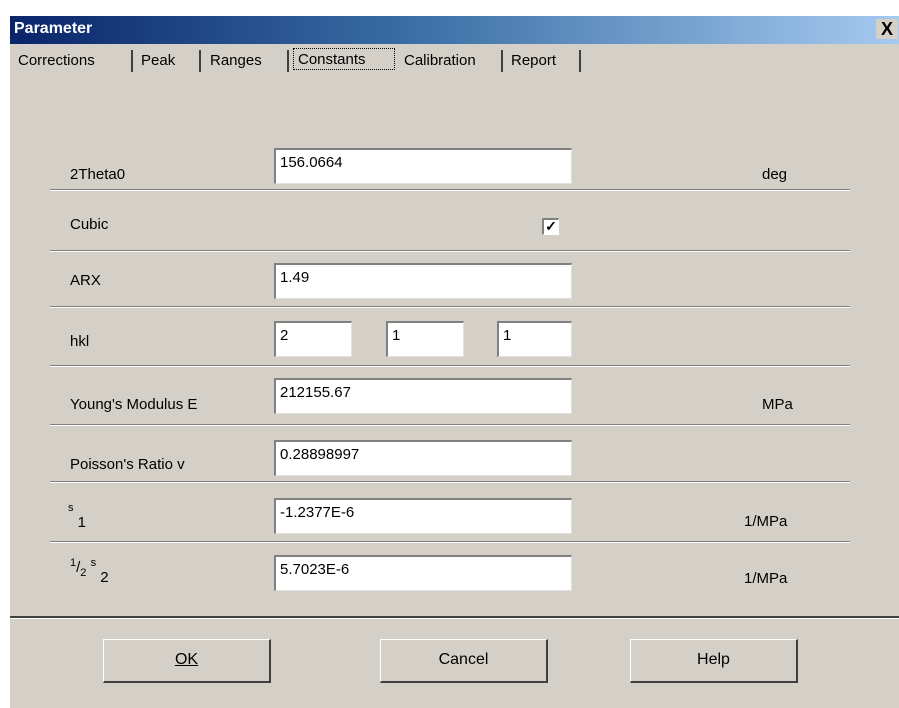 The image size is (899, 708). What do you see at coordinates (766, 578) in the screenshot?
I see `half-s2-unit: 1/MPa` at bounding box center [766, 578].